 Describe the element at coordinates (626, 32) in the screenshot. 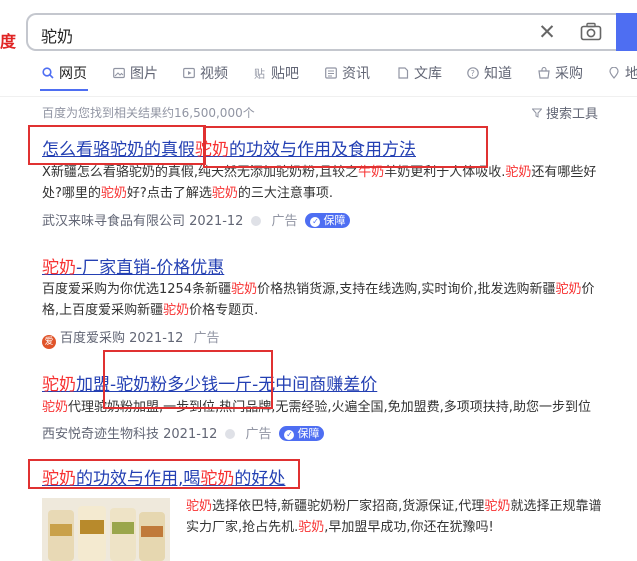

I see `search-button` at that location.